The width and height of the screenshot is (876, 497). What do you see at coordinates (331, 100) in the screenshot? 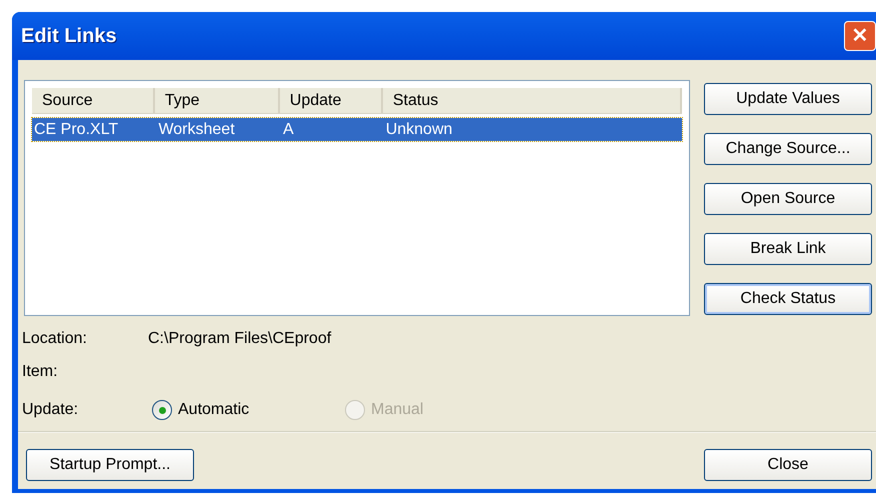
I see `column-header: Update` at bounding box center [331, 100].